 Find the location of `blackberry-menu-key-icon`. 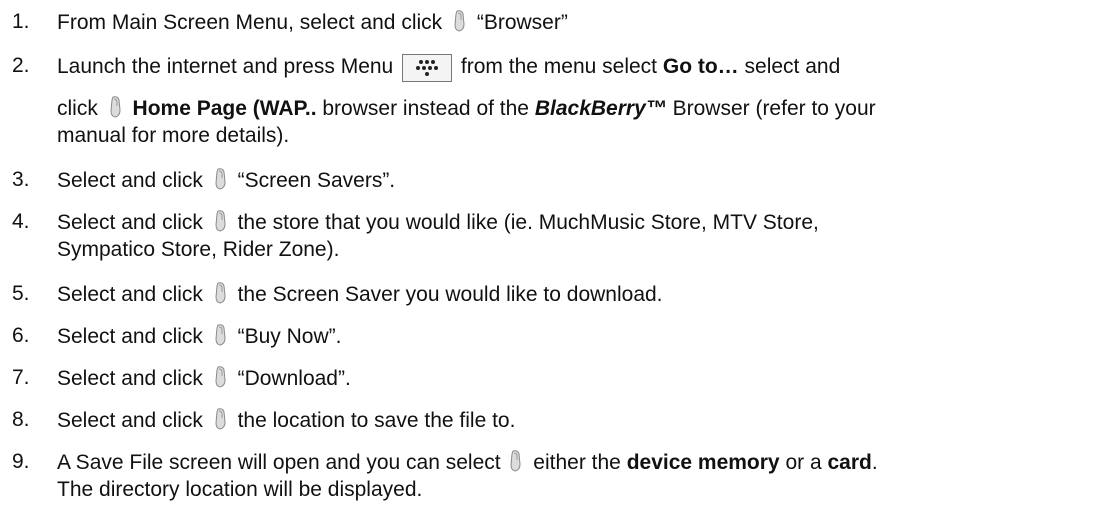

blackberry-menu-key-icon is located at coordinates (427, 68).